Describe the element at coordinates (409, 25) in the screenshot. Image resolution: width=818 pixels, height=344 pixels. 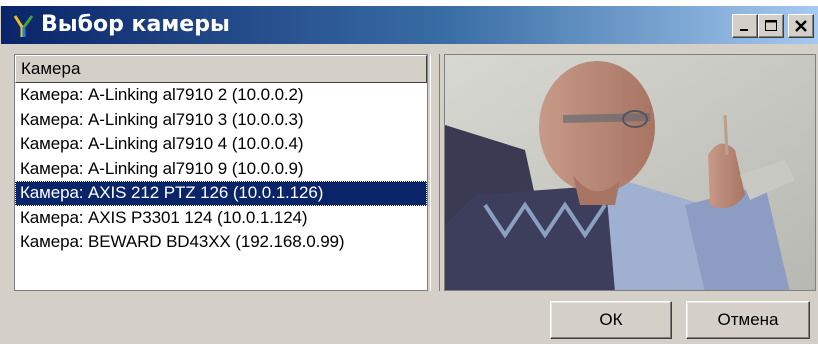
I see `title-bar: Выбор камеры` at that location.